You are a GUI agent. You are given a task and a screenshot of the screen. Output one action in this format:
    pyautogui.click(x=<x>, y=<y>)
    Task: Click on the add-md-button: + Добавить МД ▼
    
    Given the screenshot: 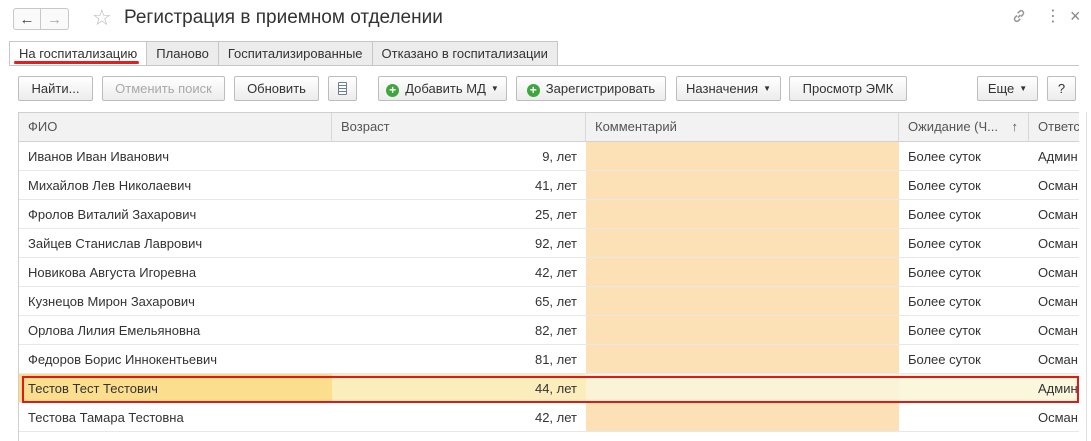 What is the action you would take?
    pyautogui.click(x=442, y=88)
    